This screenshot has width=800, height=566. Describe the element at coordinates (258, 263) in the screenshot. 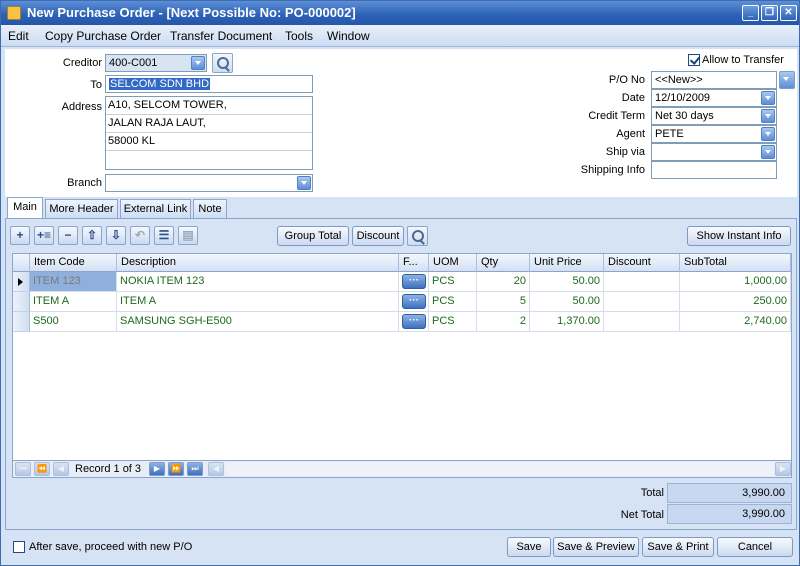

I see `column-header-description: Description` at that location.